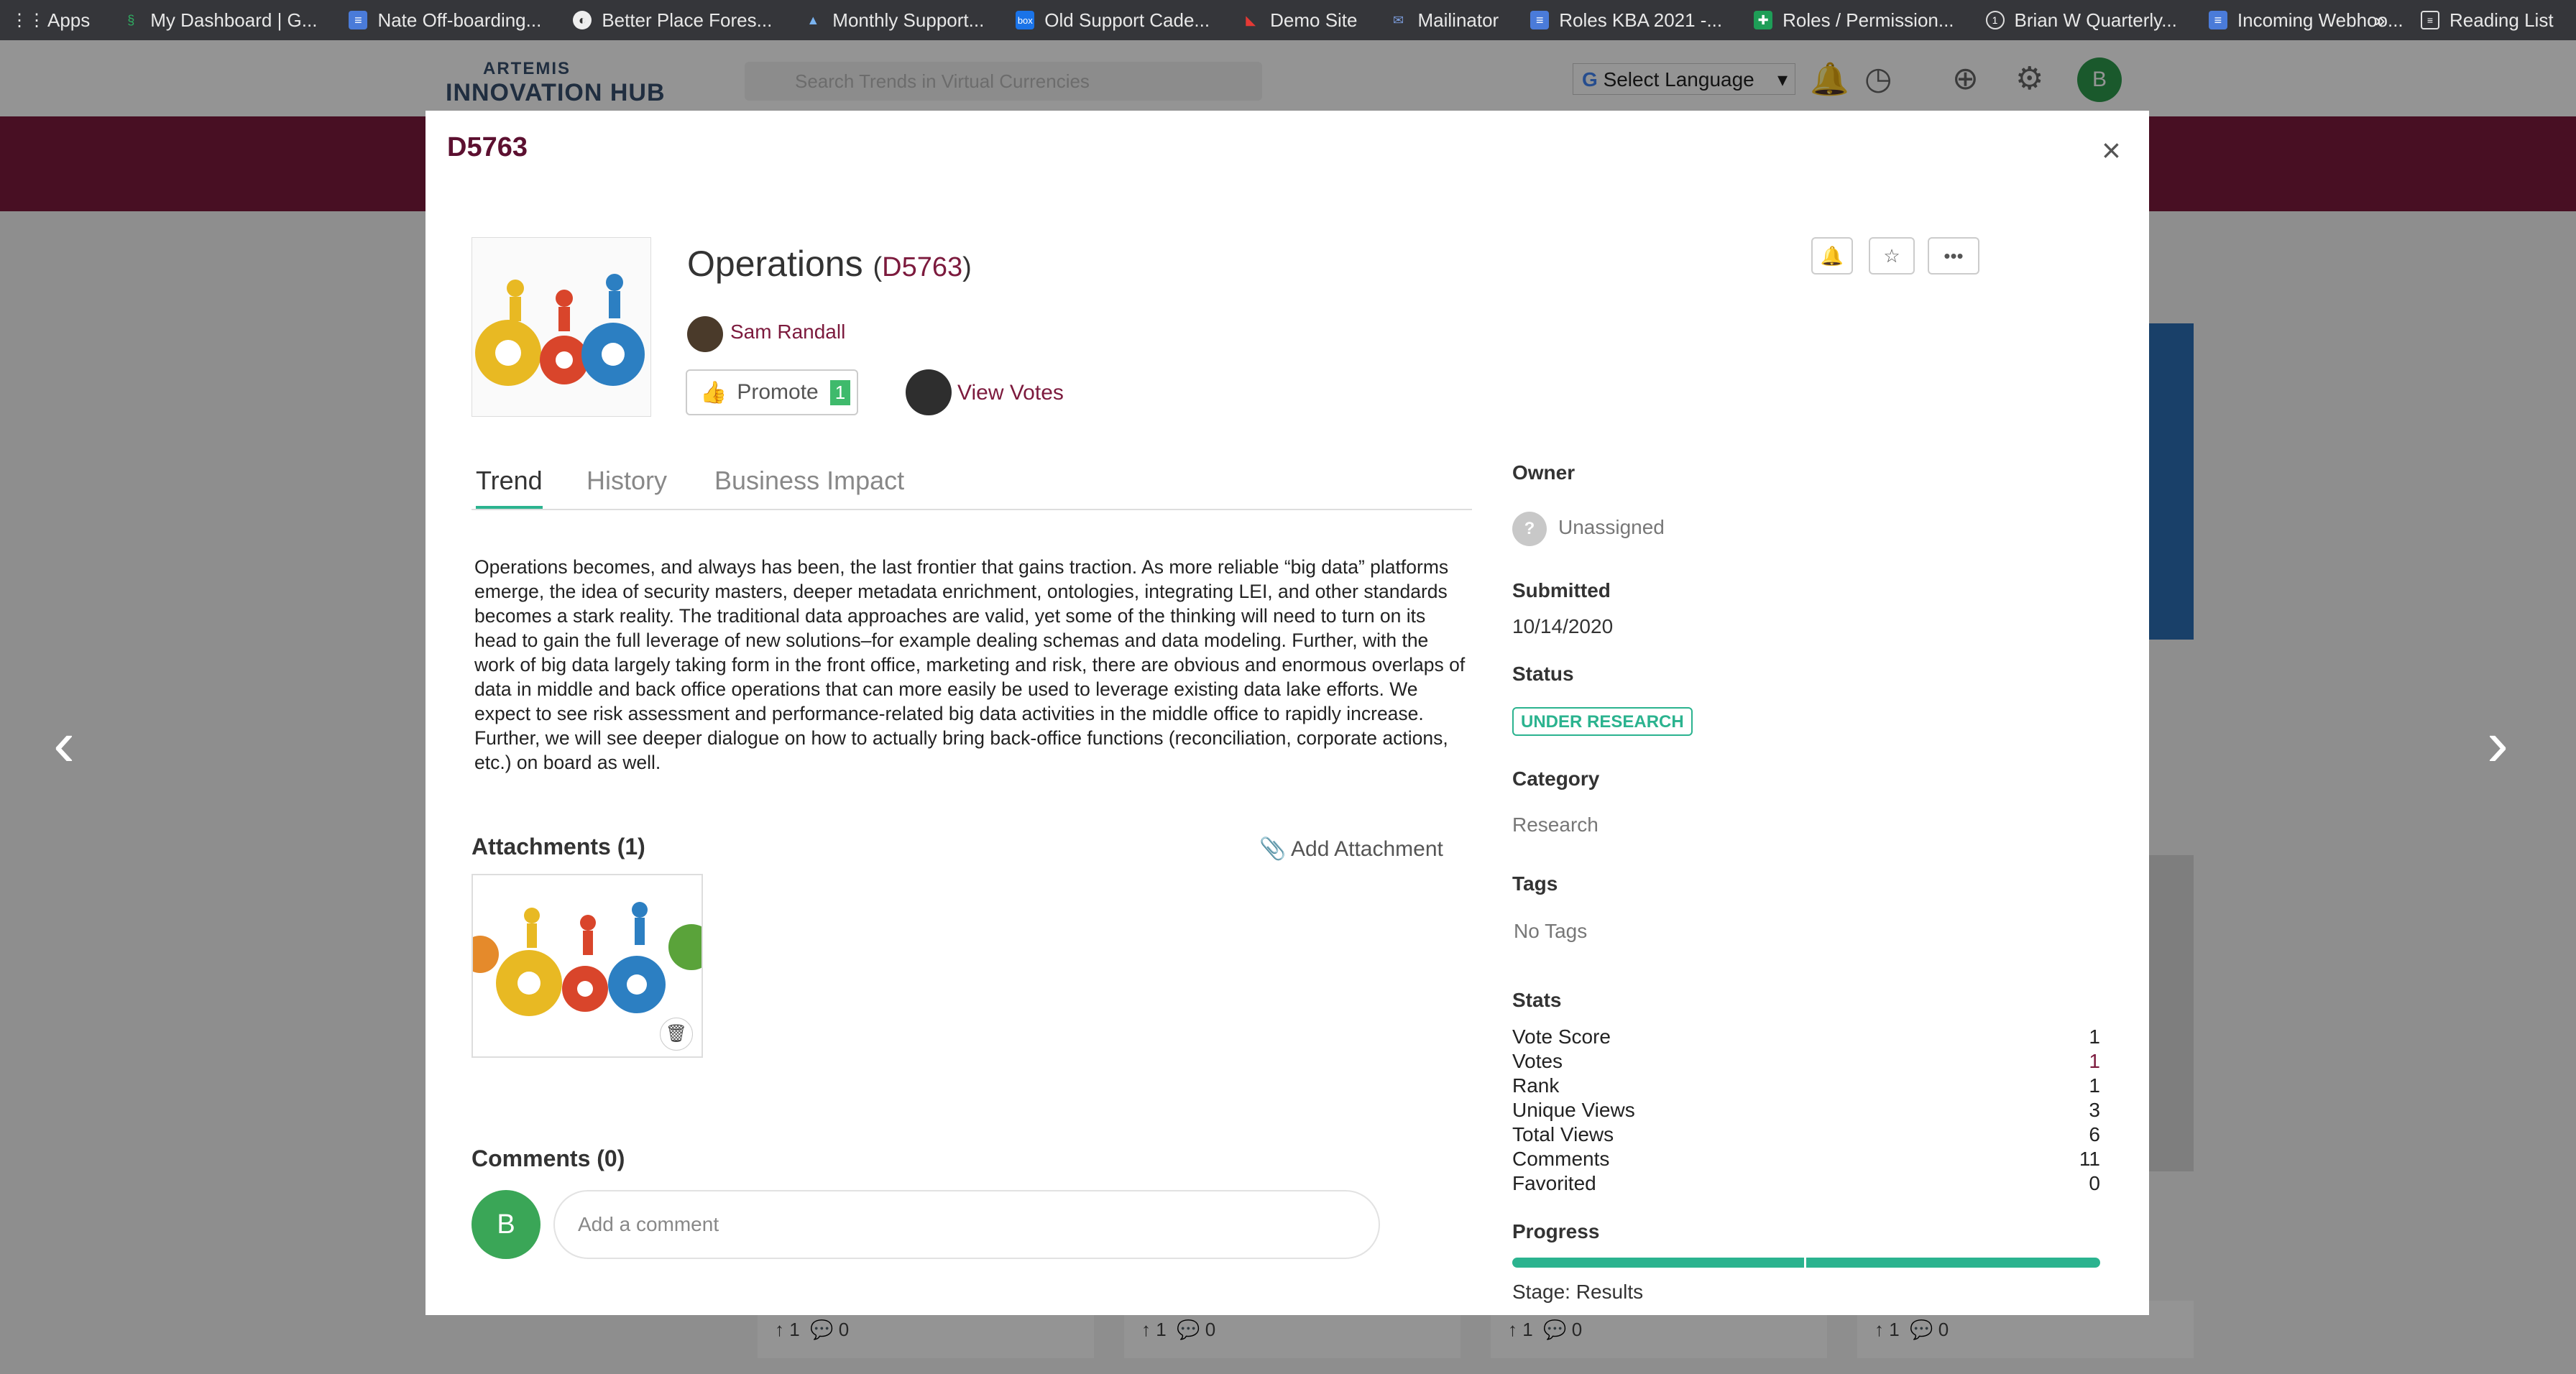 Image resolution: width=2576 pixels, height=1374 pixels. I want to click on bookmark-mailinator: ✉ Mailinator, so click(1444, 20).